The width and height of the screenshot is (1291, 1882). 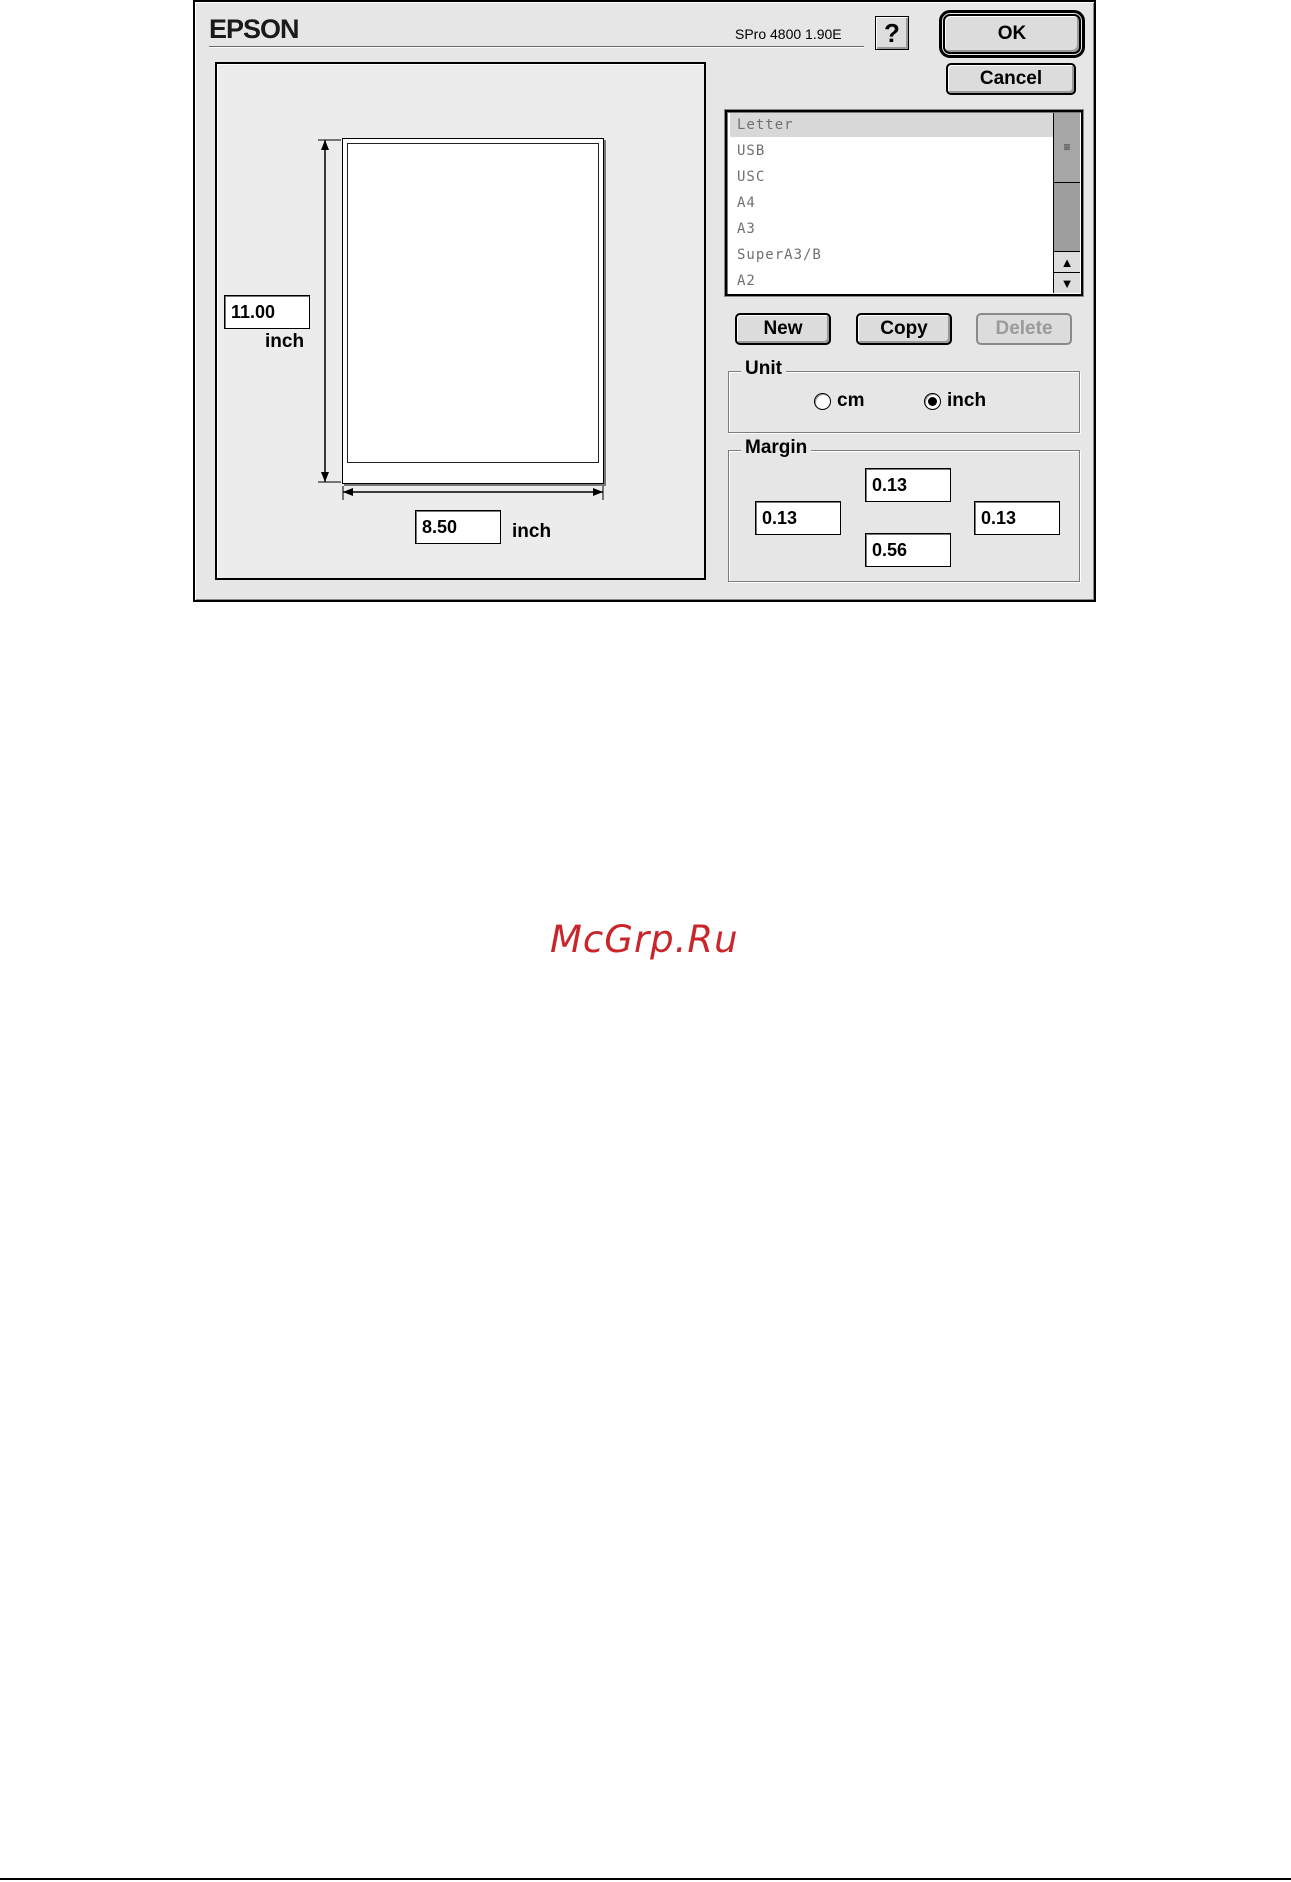 What do you see at coordinates (473, 303) in the screenshot?
I see `printable-area` at bounding box center [473, 303].